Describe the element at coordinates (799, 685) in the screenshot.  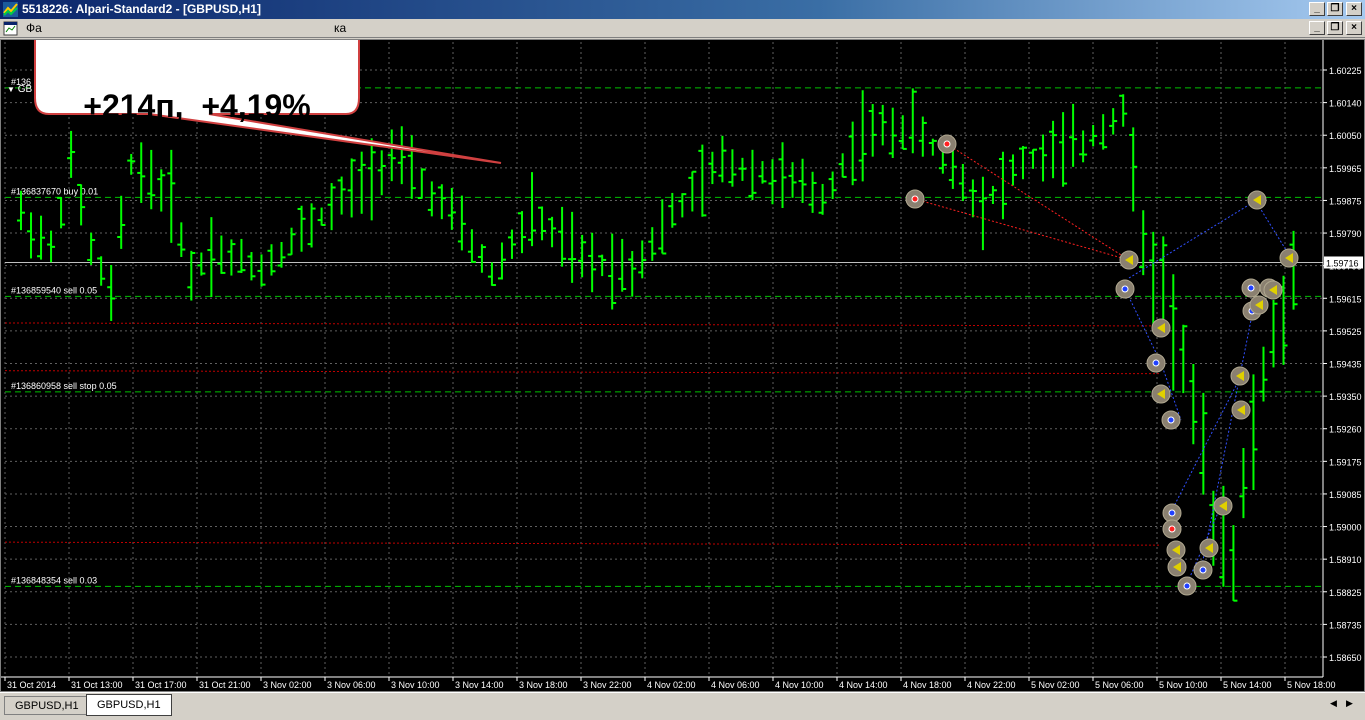
I see `time-label: 4 Nov 10:00` at that location.